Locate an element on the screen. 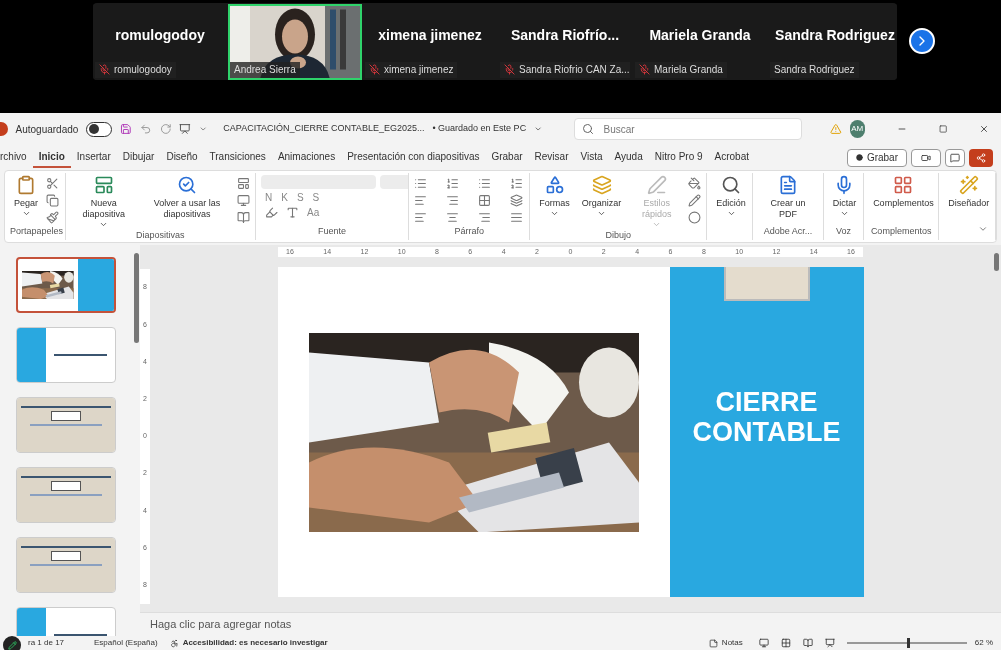 This screenshot has height=650, width=1001. ribbon-button: Edición is located at coordinates (731, 195).